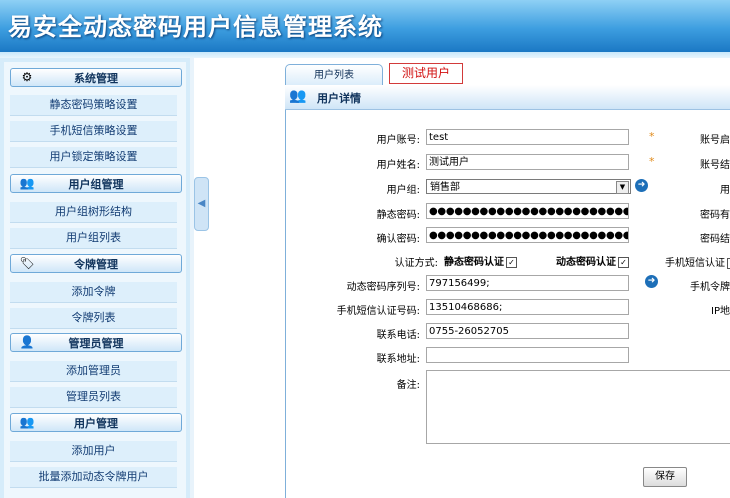 The height and width of the screenshot is (498, 730). Describe the element at coordinates (474, 262) in the screenshot. I see `auth-static-label: 静态密码认证` at that location.